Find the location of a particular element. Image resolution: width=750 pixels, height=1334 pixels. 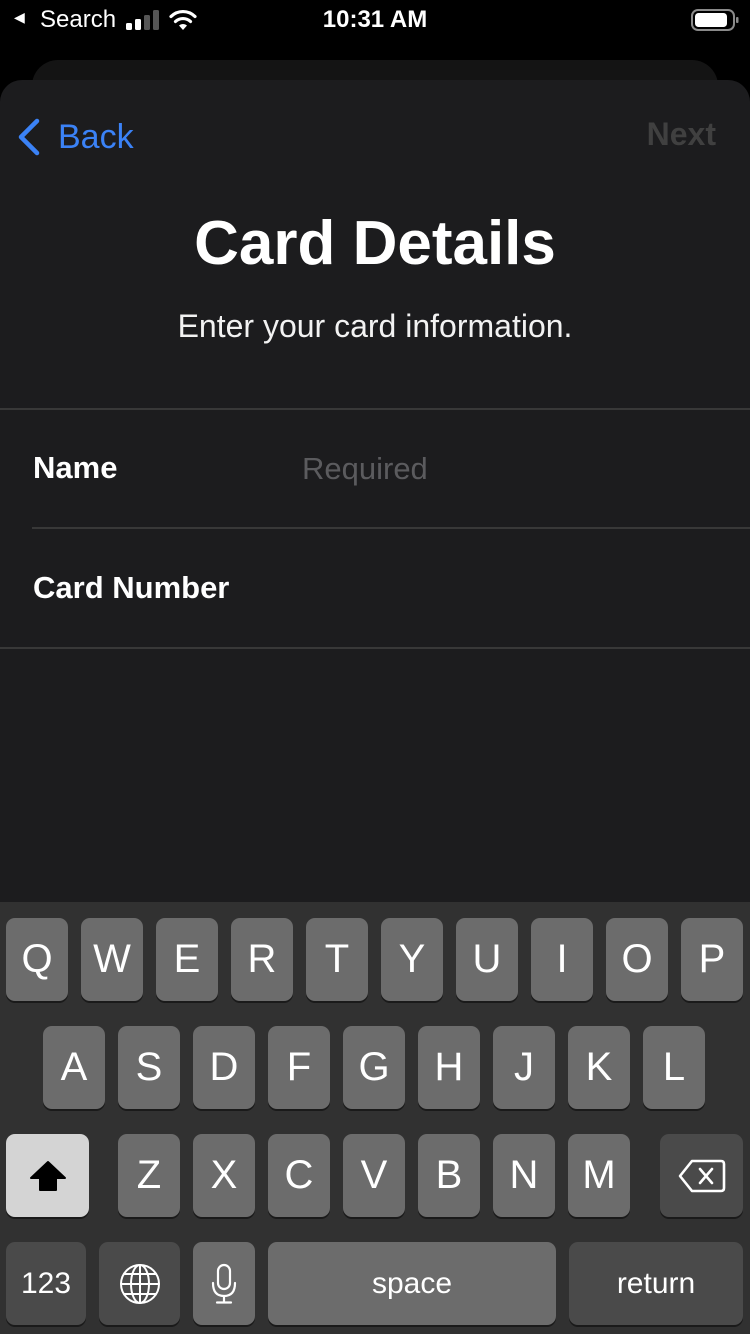

numbers-key: 123 is located at coordinates (46, 1283).